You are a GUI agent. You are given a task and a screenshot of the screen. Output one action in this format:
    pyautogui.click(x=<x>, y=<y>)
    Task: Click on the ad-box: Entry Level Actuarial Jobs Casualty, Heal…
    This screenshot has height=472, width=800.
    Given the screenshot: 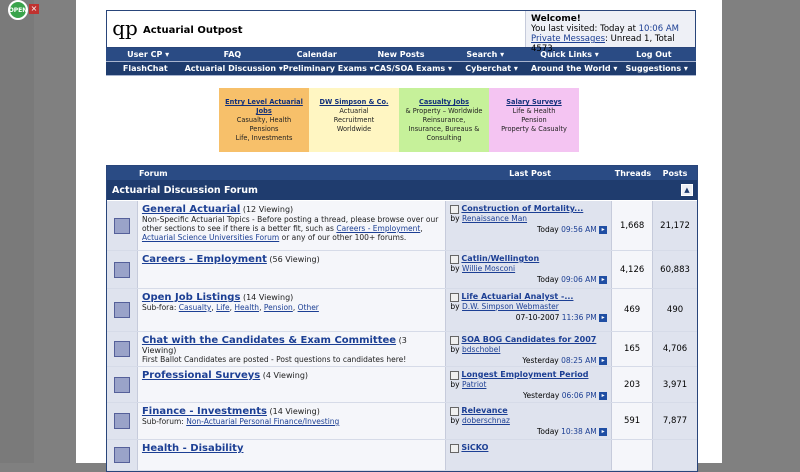 What is the action you would take?
    pyautogui.click(x=264, y=120)
    